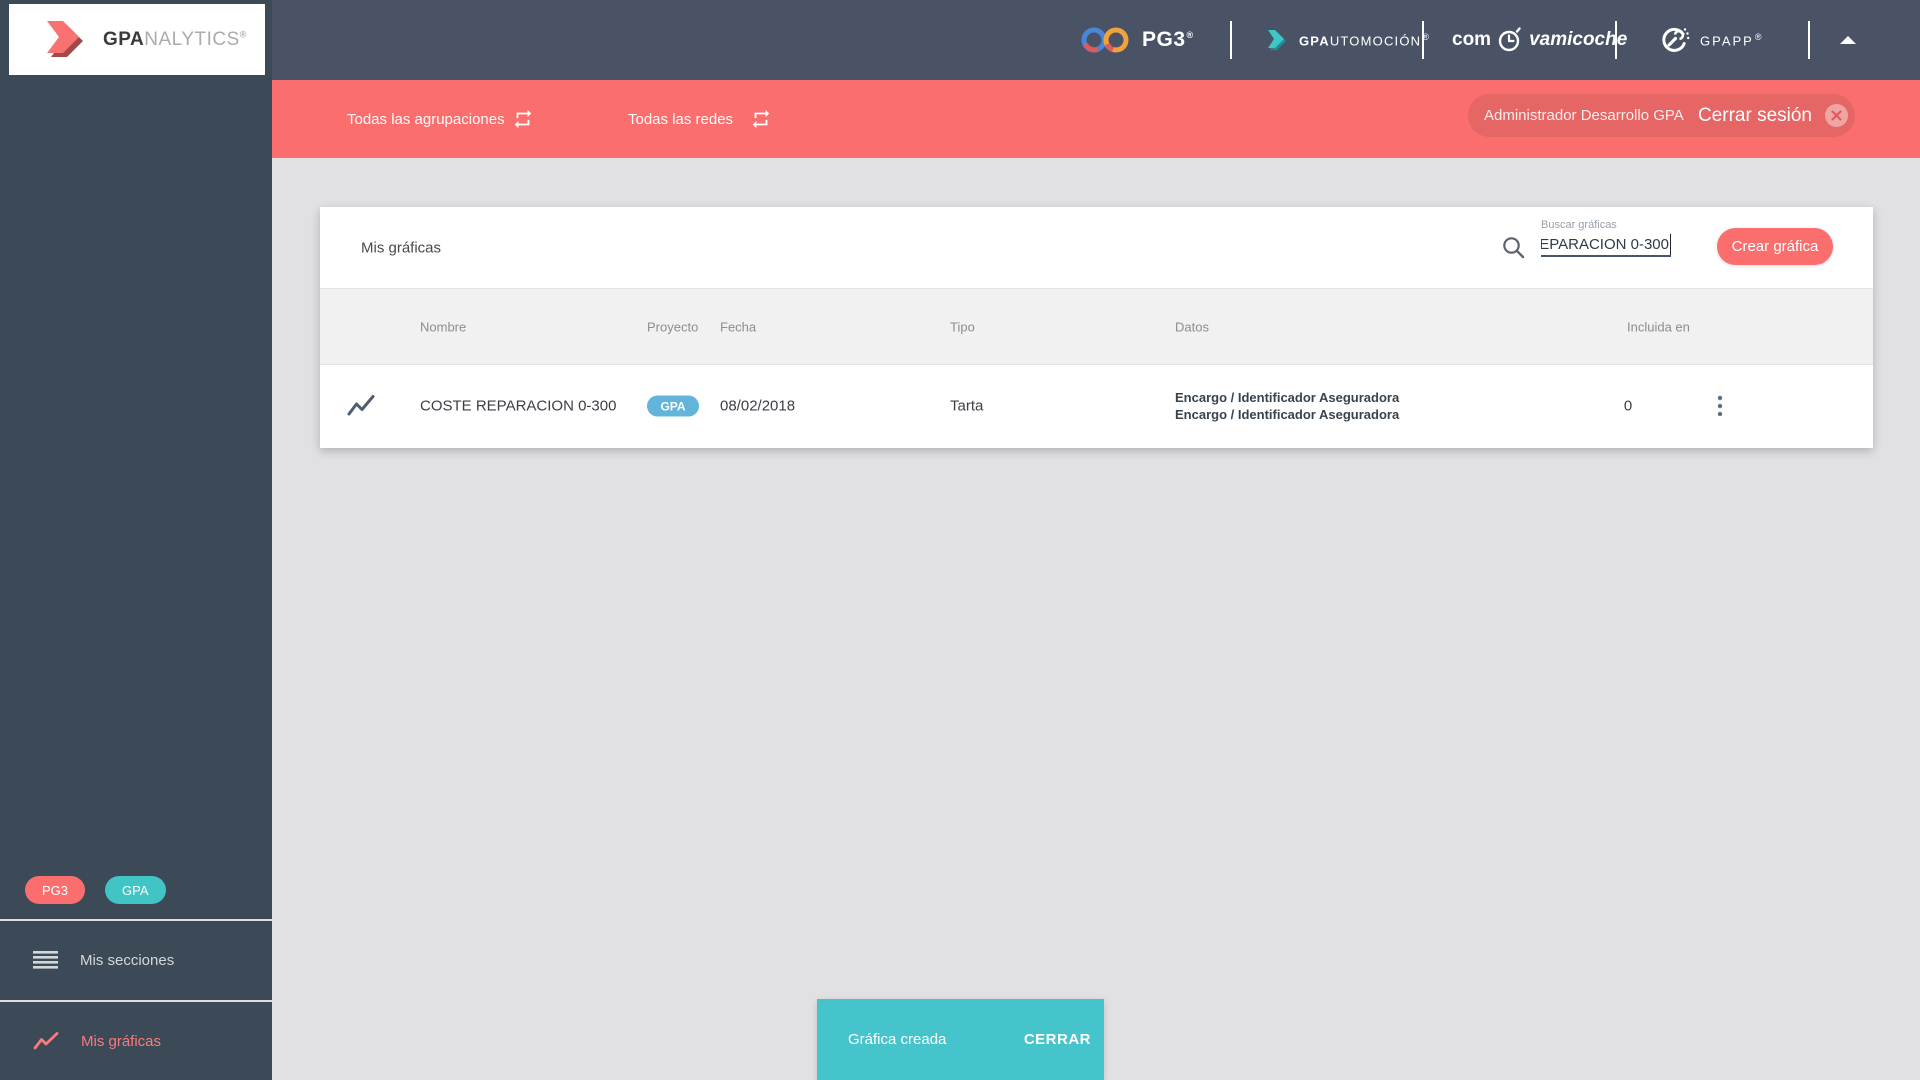 This screenshot has height=1080, width=1920. What do you see at coordinates (1773, 115) in the screenshot?
I see `logout-button: Cerrar sesión` at bounding box center [1773, 115].